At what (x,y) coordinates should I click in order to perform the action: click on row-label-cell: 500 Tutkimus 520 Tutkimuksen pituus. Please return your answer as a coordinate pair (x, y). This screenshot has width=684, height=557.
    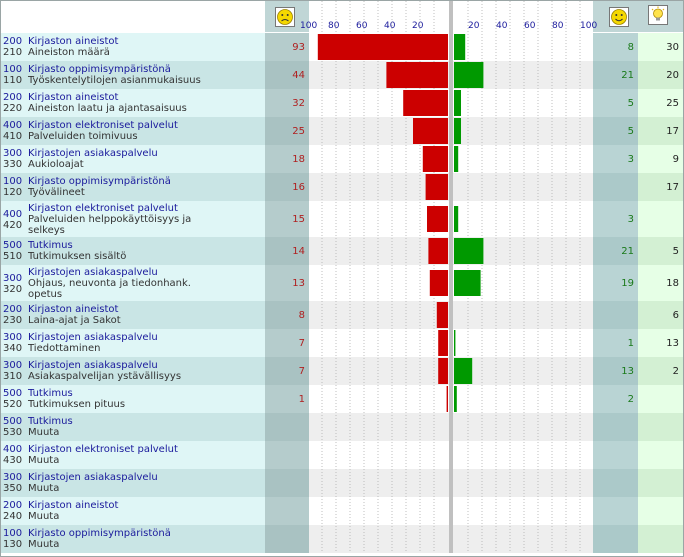
    Looking at the image, I should click on (133, 399).